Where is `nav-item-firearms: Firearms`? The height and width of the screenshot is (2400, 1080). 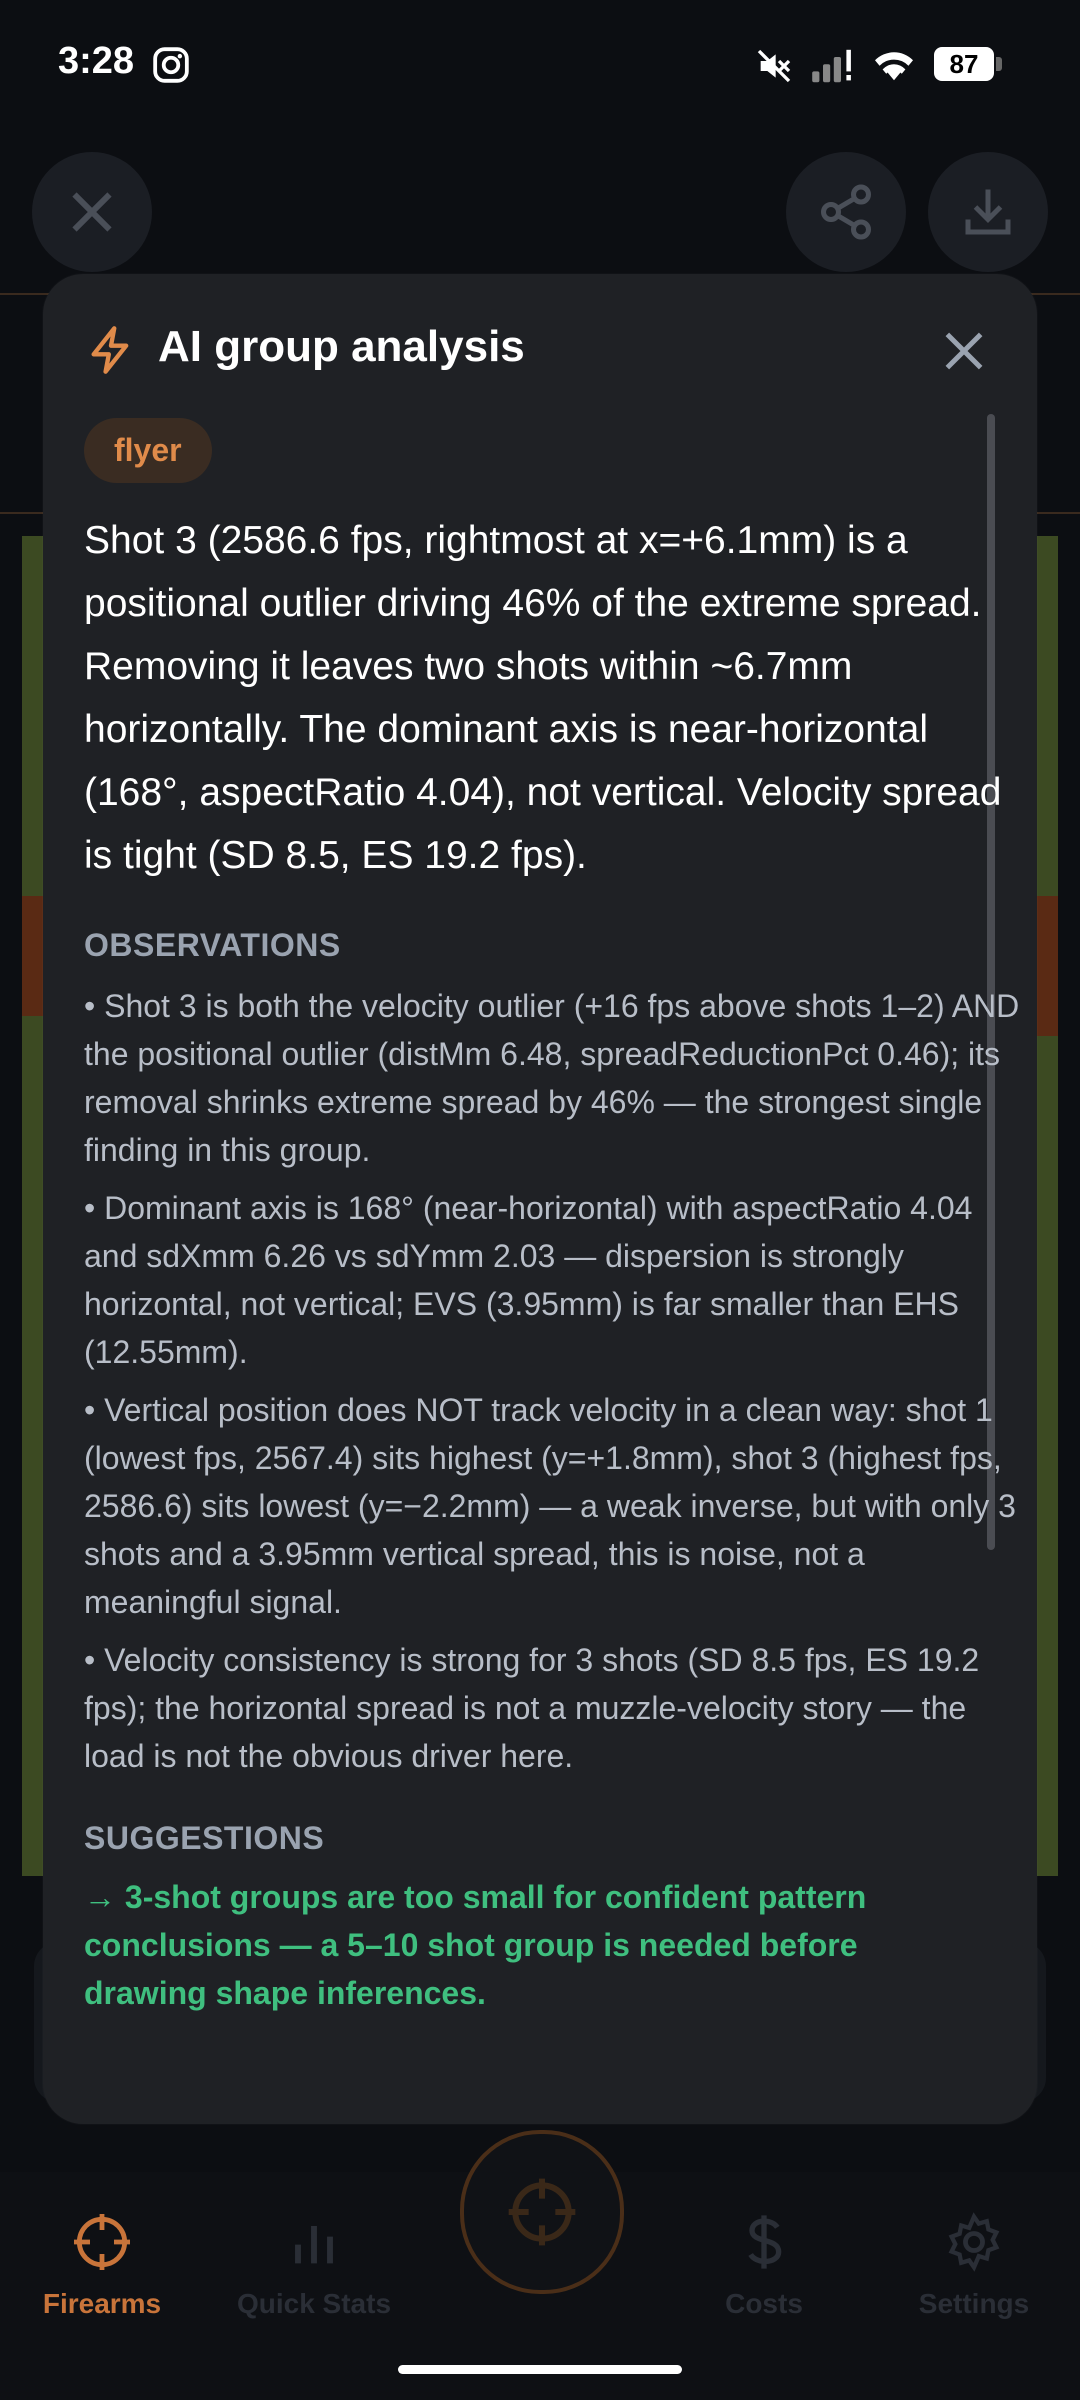 nav-item-firearms: Firearms is located at coordinates (102, 2265).